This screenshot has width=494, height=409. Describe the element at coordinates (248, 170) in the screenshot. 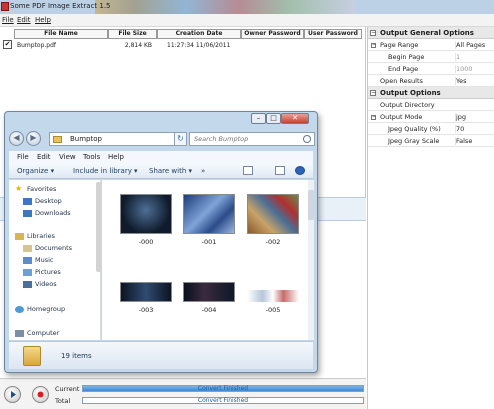

I see `view-options-icon` at that location.